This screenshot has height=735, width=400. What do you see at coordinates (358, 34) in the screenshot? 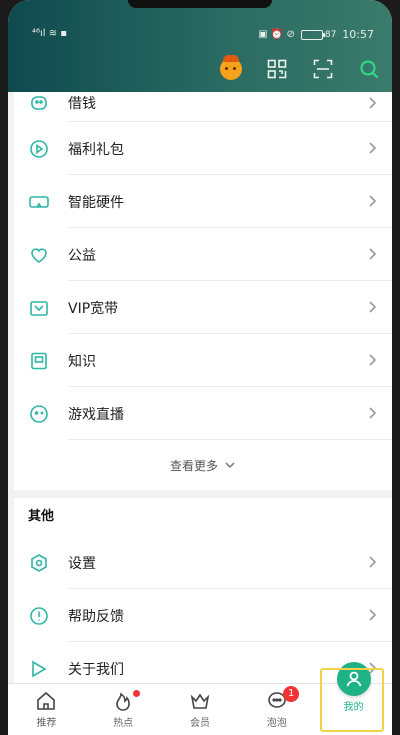
I see `status-time: 10:57` at bounding box center [358, 34].